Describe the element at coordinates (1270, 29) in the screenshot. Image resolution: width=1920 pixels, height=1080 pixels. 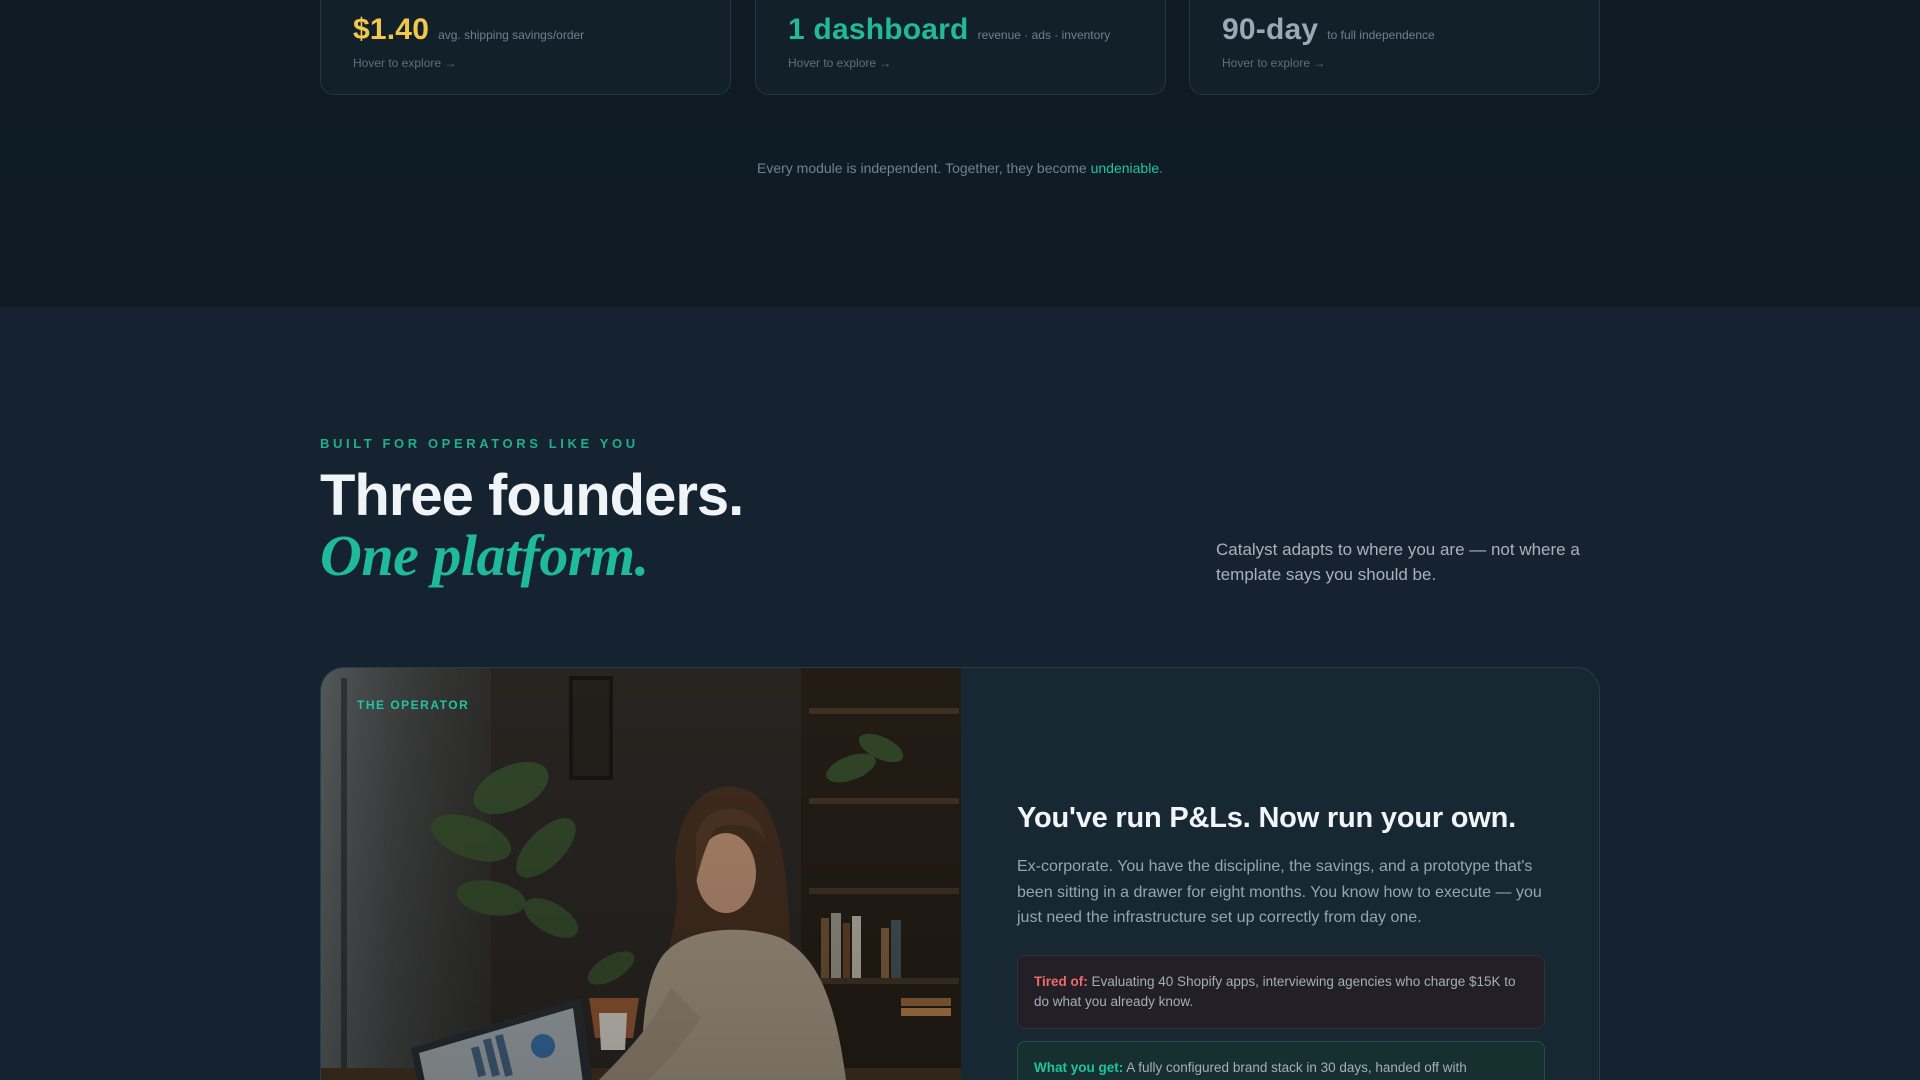
I see `stat-value: 90-day` at that location.